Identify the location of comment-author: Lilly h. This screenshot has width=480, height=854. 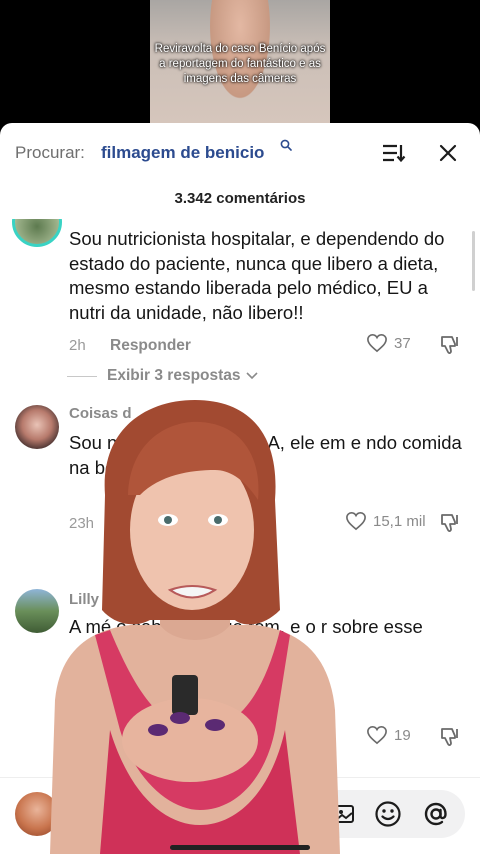
(90, 599).